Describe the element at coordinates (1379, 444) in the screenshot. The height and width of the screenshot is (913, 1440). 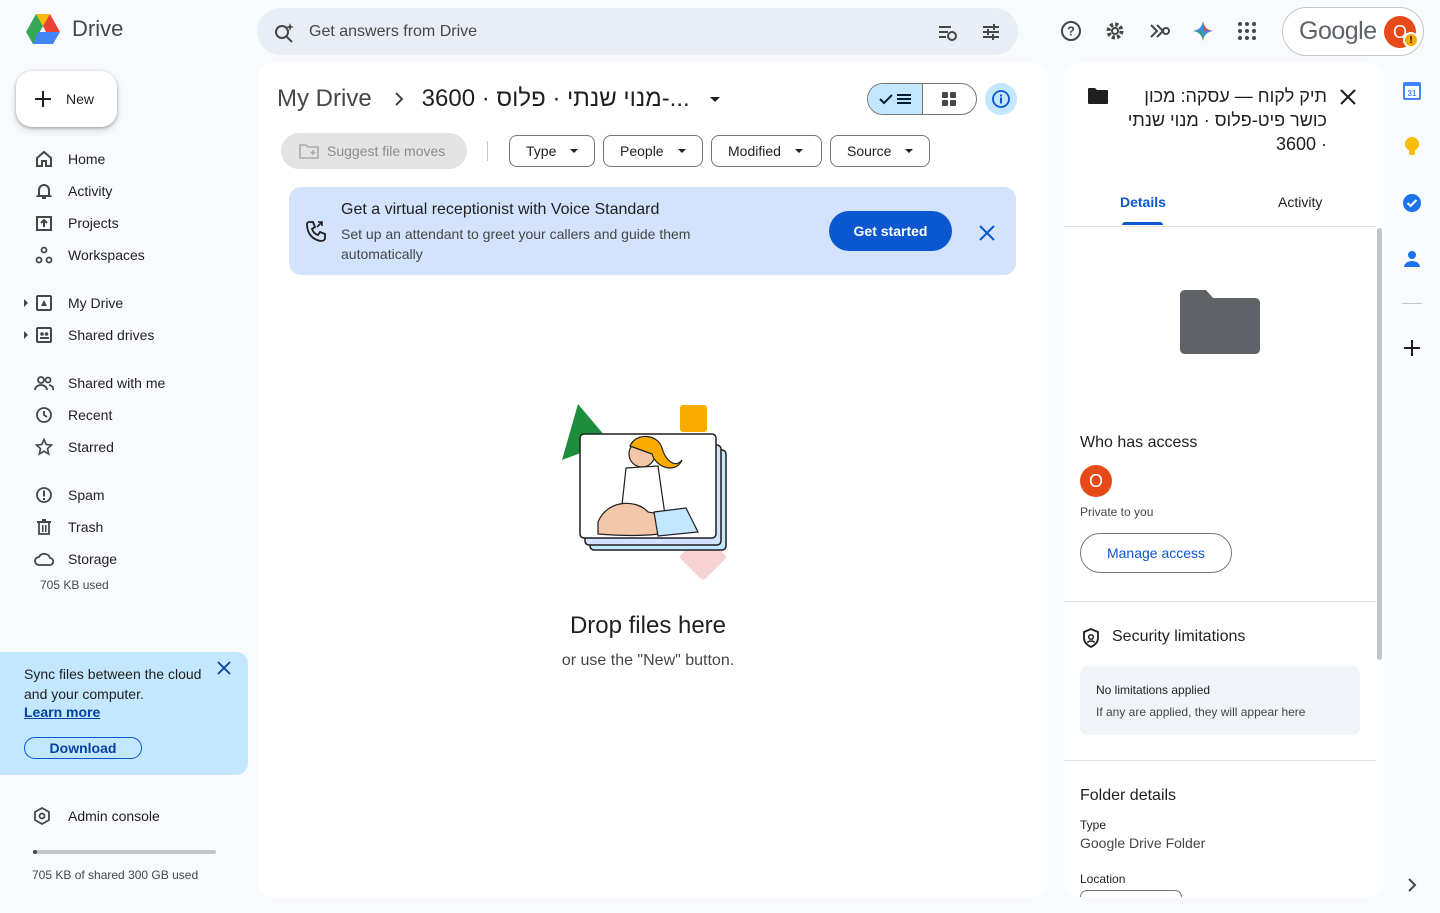
I see `details-scrollbar` at that location.